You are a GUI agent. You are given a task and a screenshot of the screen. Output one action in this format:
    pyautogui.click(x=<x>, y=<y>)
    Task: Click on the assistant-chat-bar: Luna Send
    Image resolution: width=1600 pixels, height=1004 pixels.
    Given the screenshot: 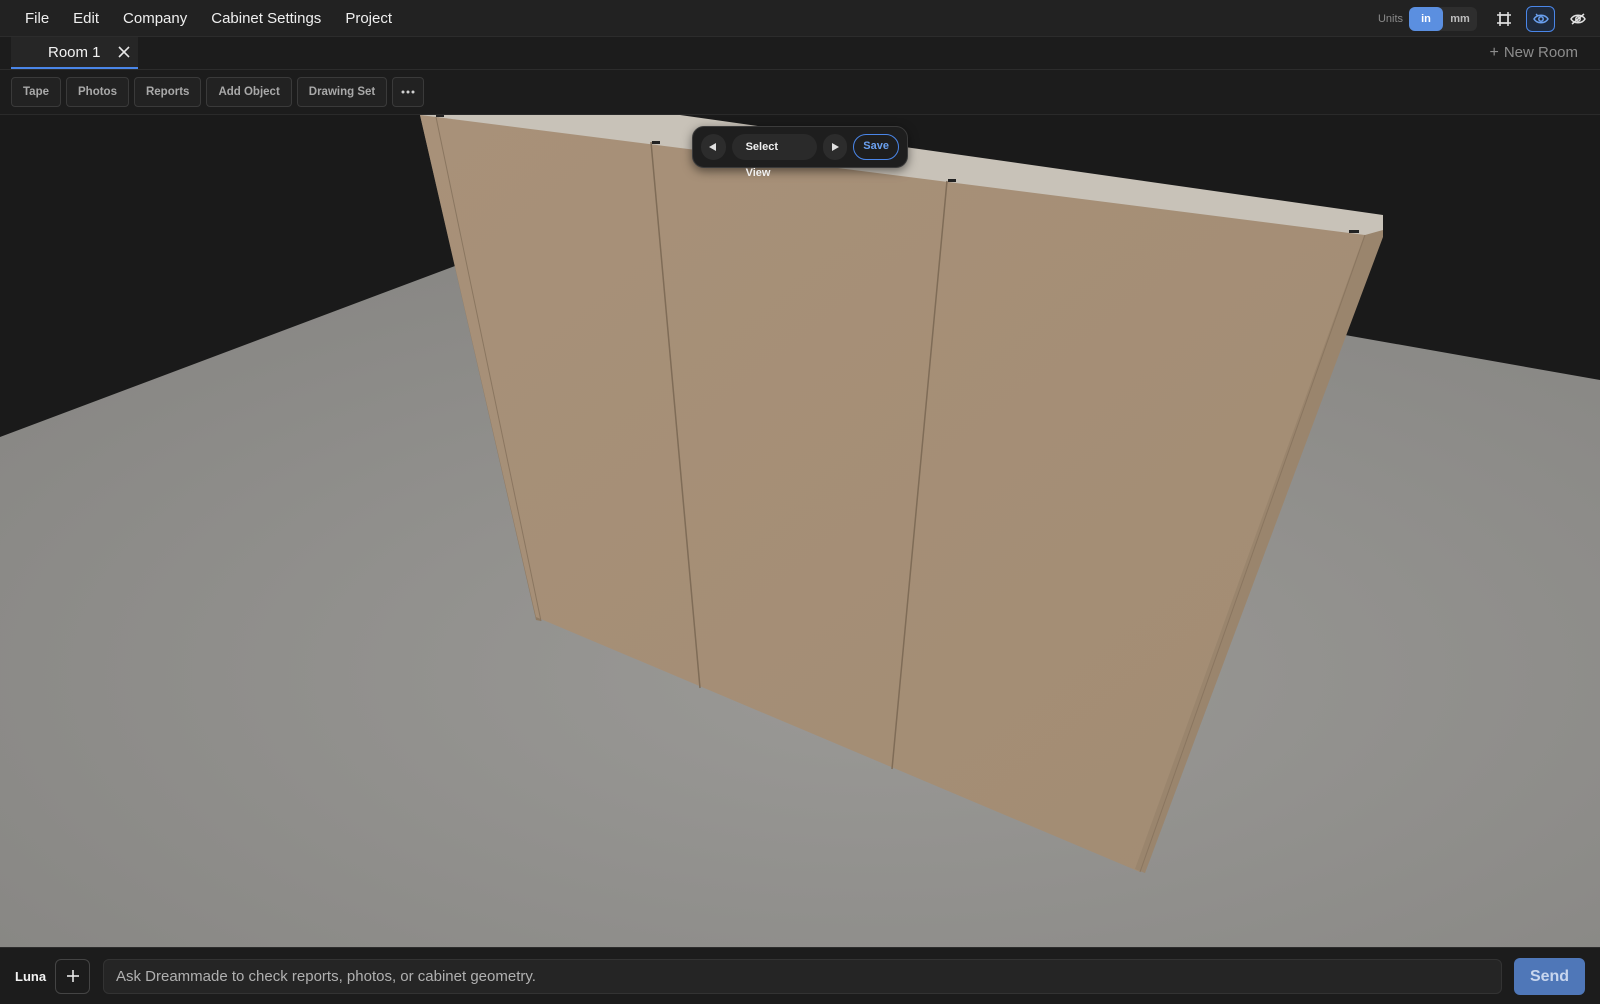 What is the action you would take?
    pyautogui.click(x=800, y=975)
    